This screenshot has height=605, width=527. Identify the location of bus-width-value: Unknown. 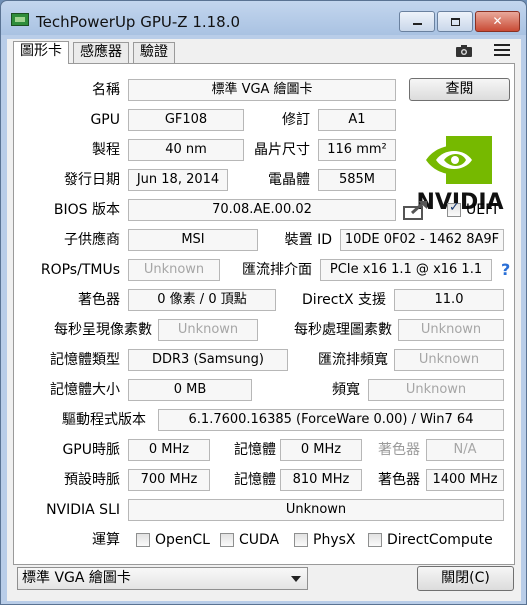
(449, 360).